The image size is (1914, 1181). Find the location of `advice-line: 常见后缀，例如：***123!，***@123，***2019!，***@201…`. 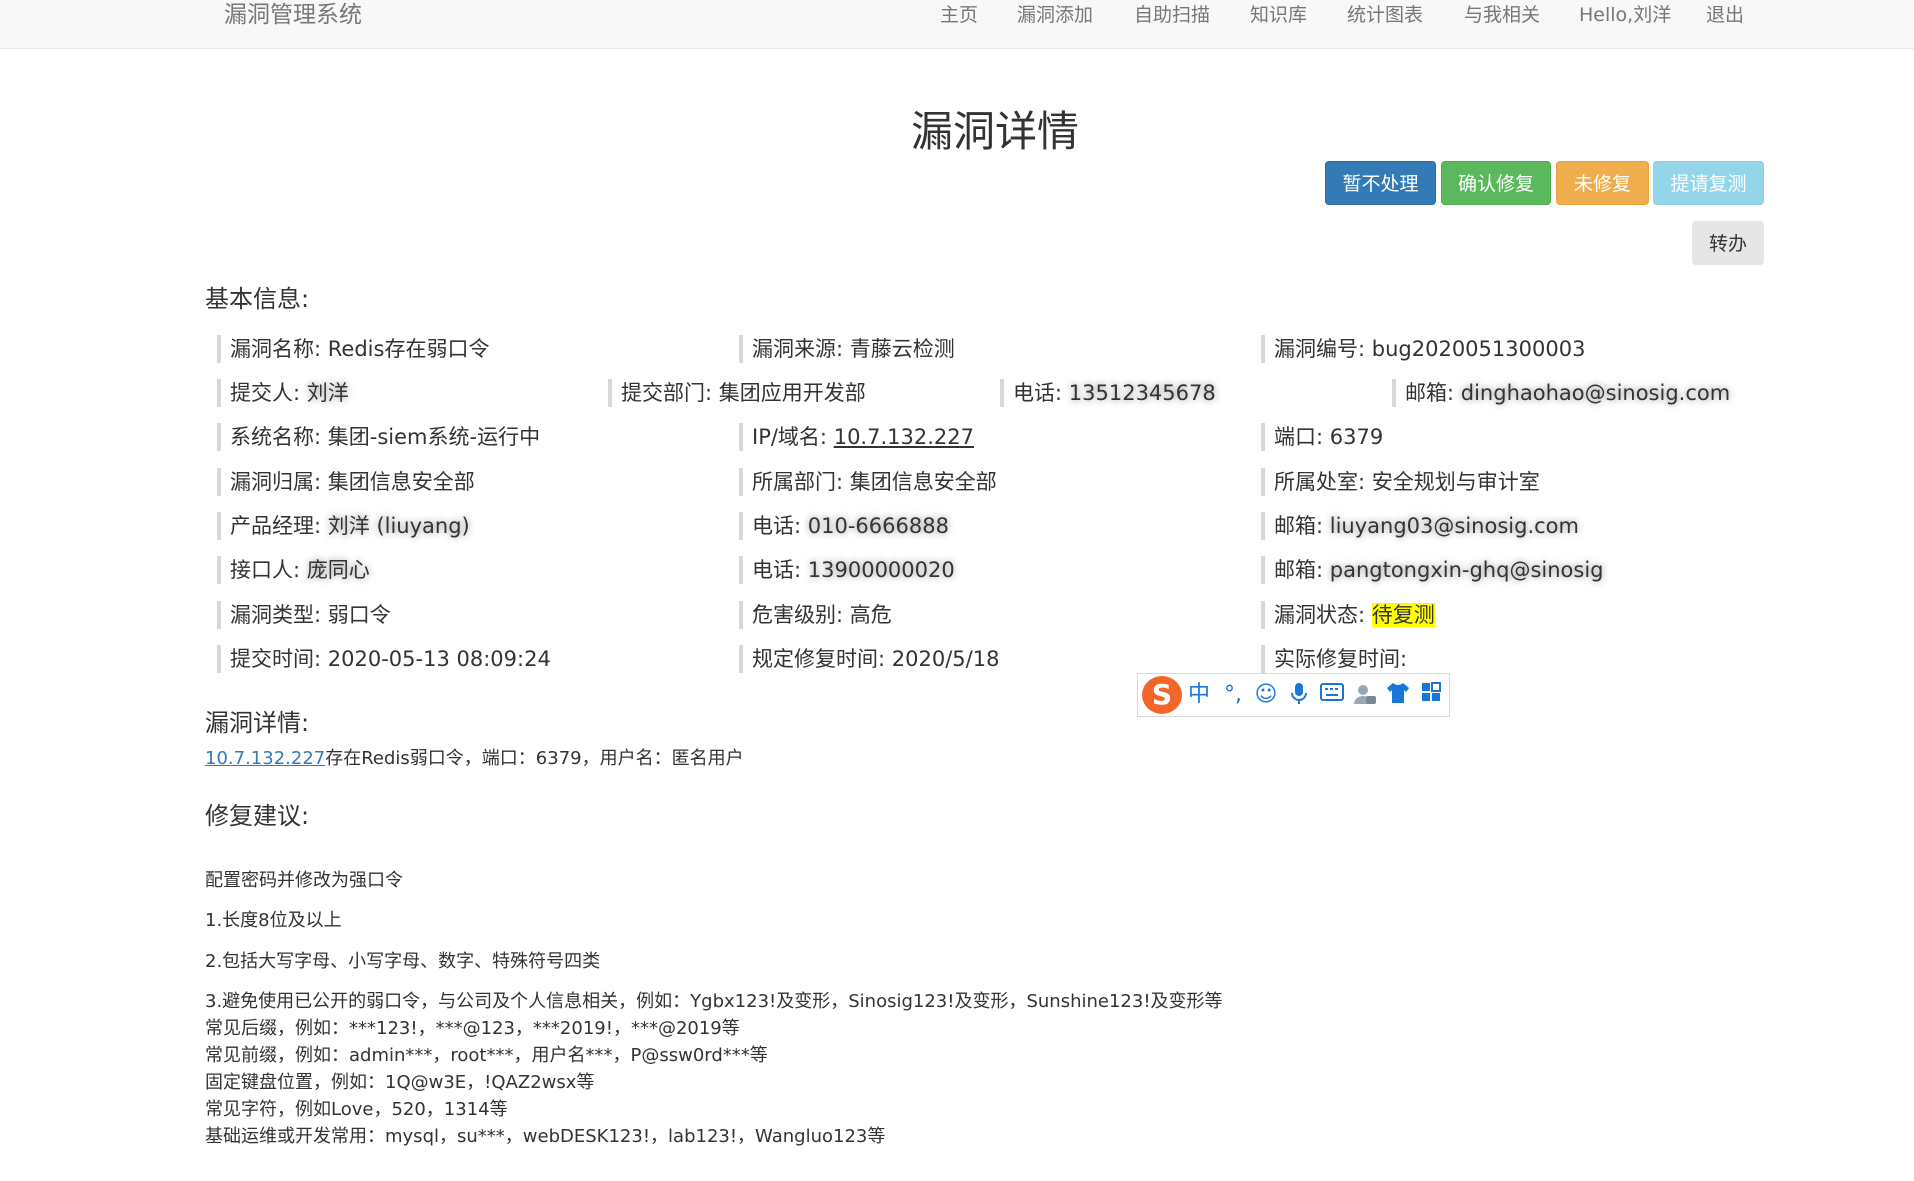

advice-line: 常见后缀，例如：***123!，***@123，***2019!，***@201… is located at coordinates (472, 1028).